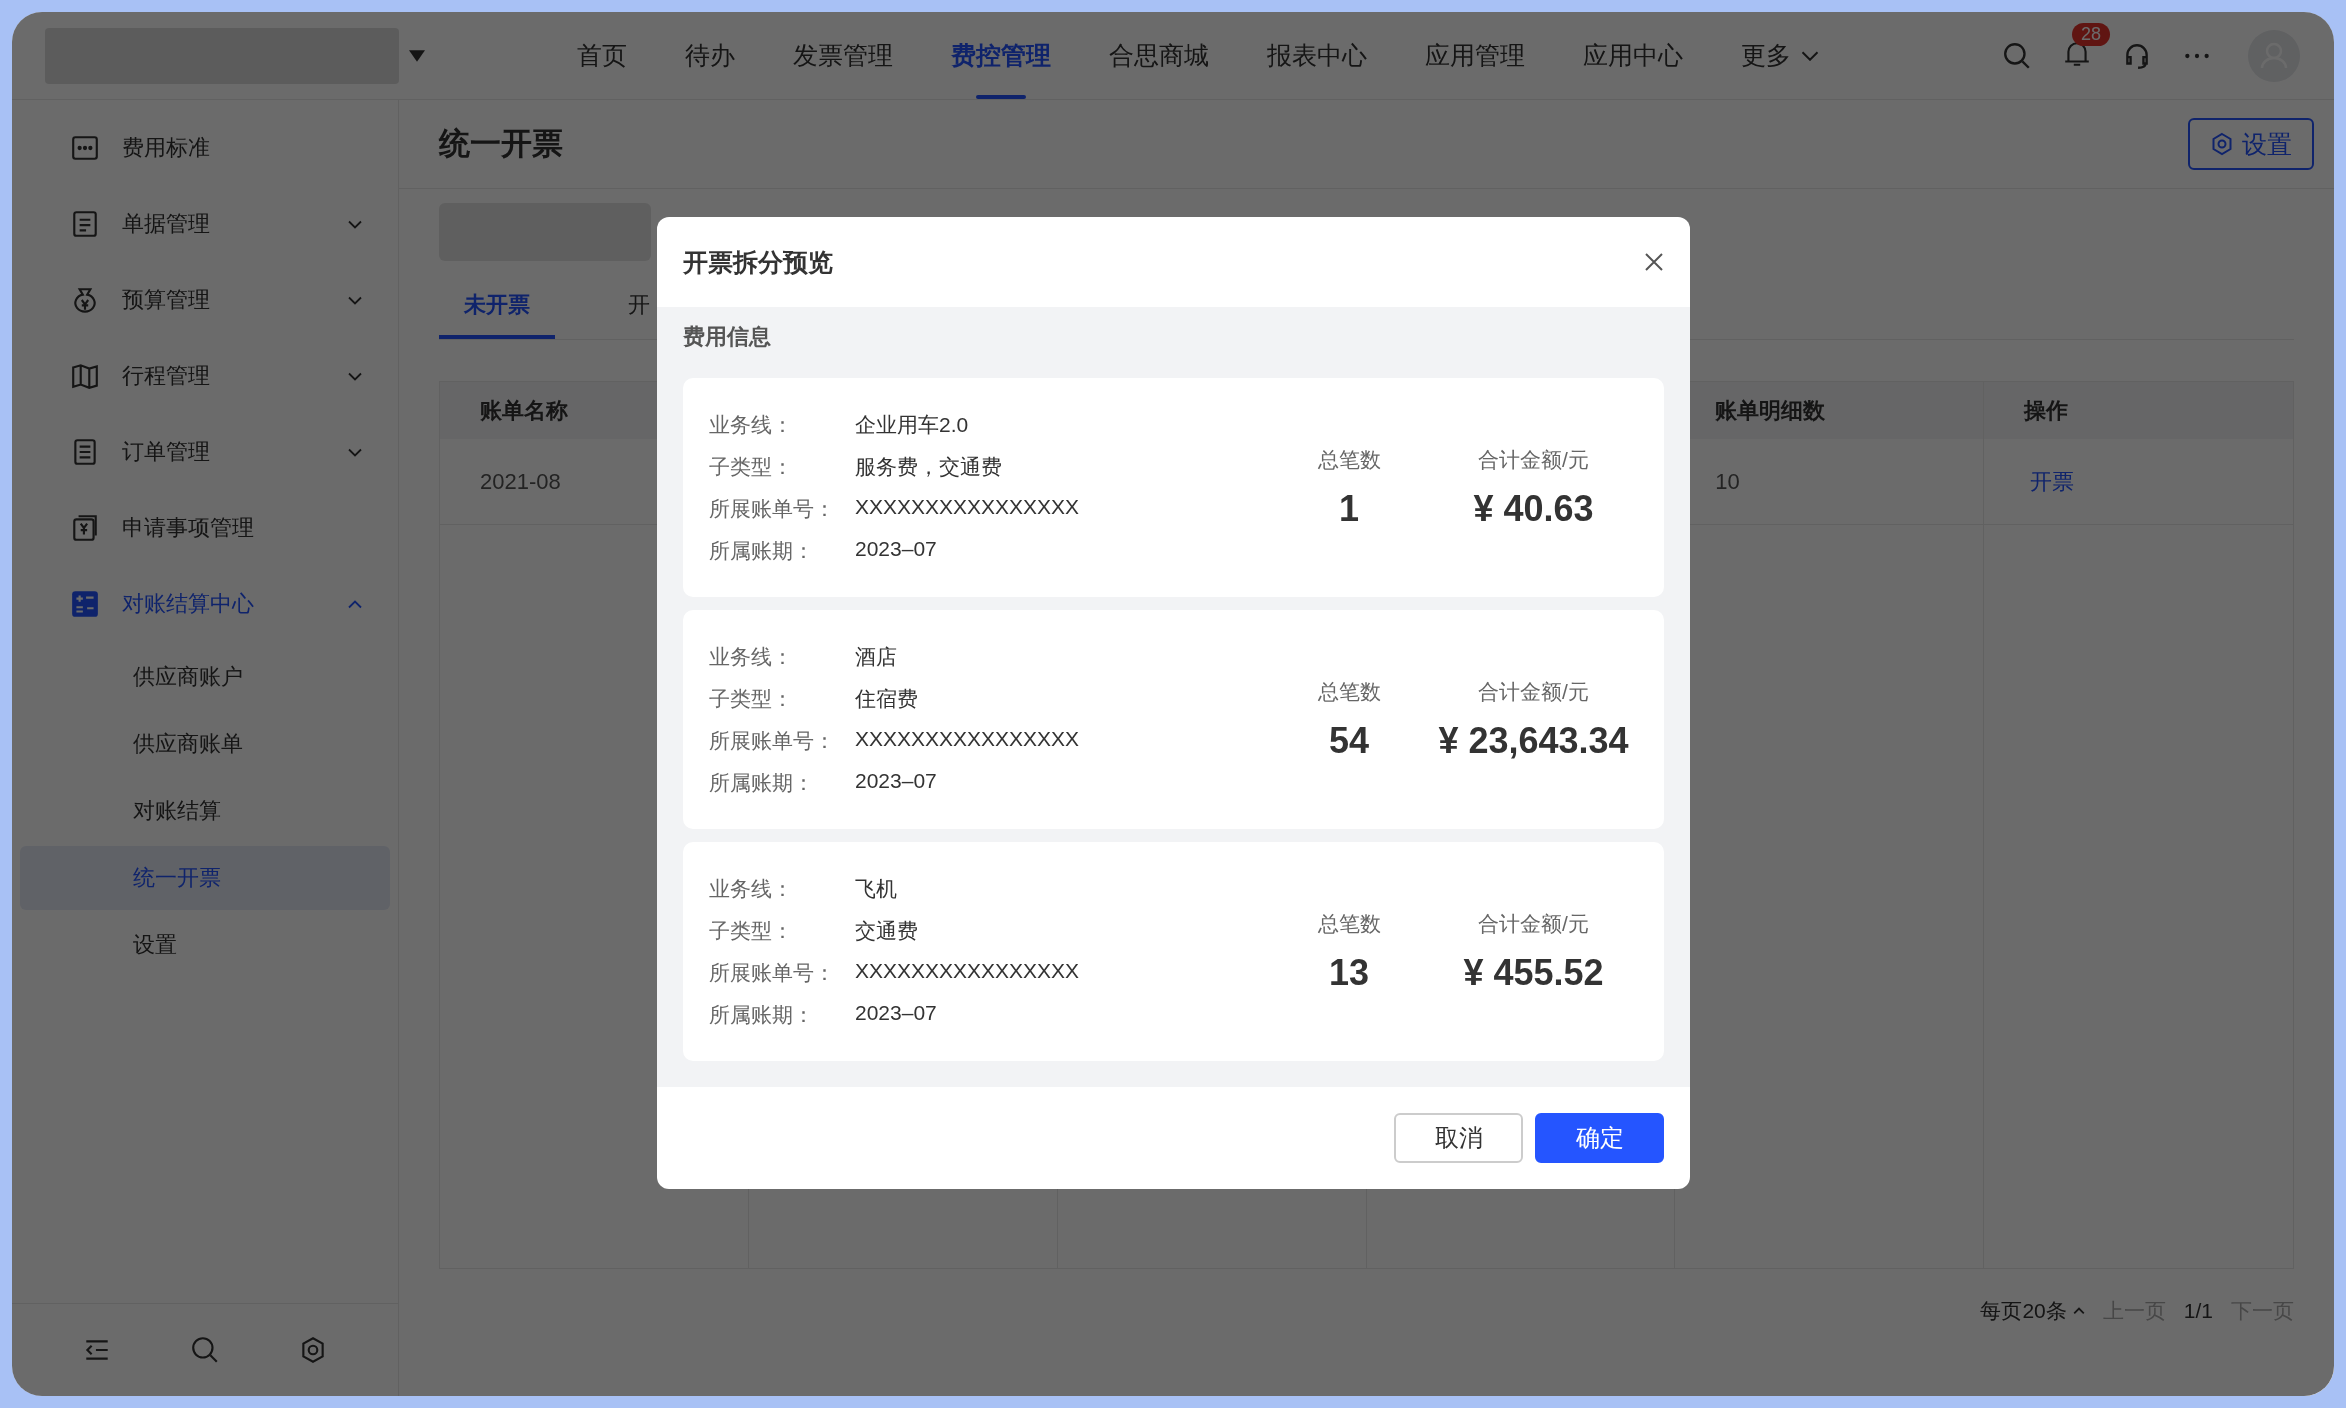 This screenshot has height=1408, width=2346. I want to click on confirm-button: 确定, so click(1599, 1138).